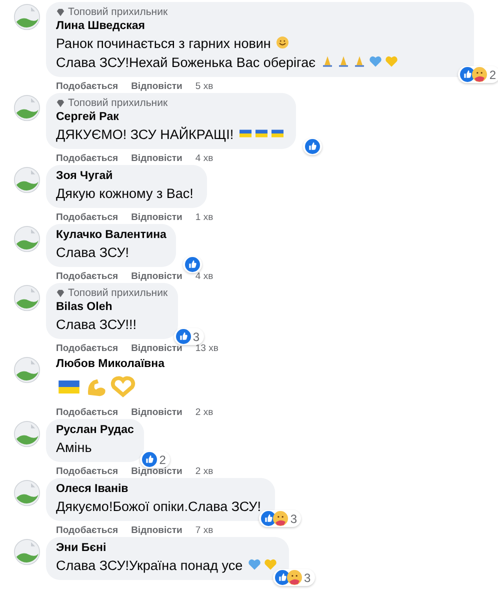  Describe the element at coordinates (110, 364) in the screenshot. I see `author-name: Любов Миколаївна` at that location.